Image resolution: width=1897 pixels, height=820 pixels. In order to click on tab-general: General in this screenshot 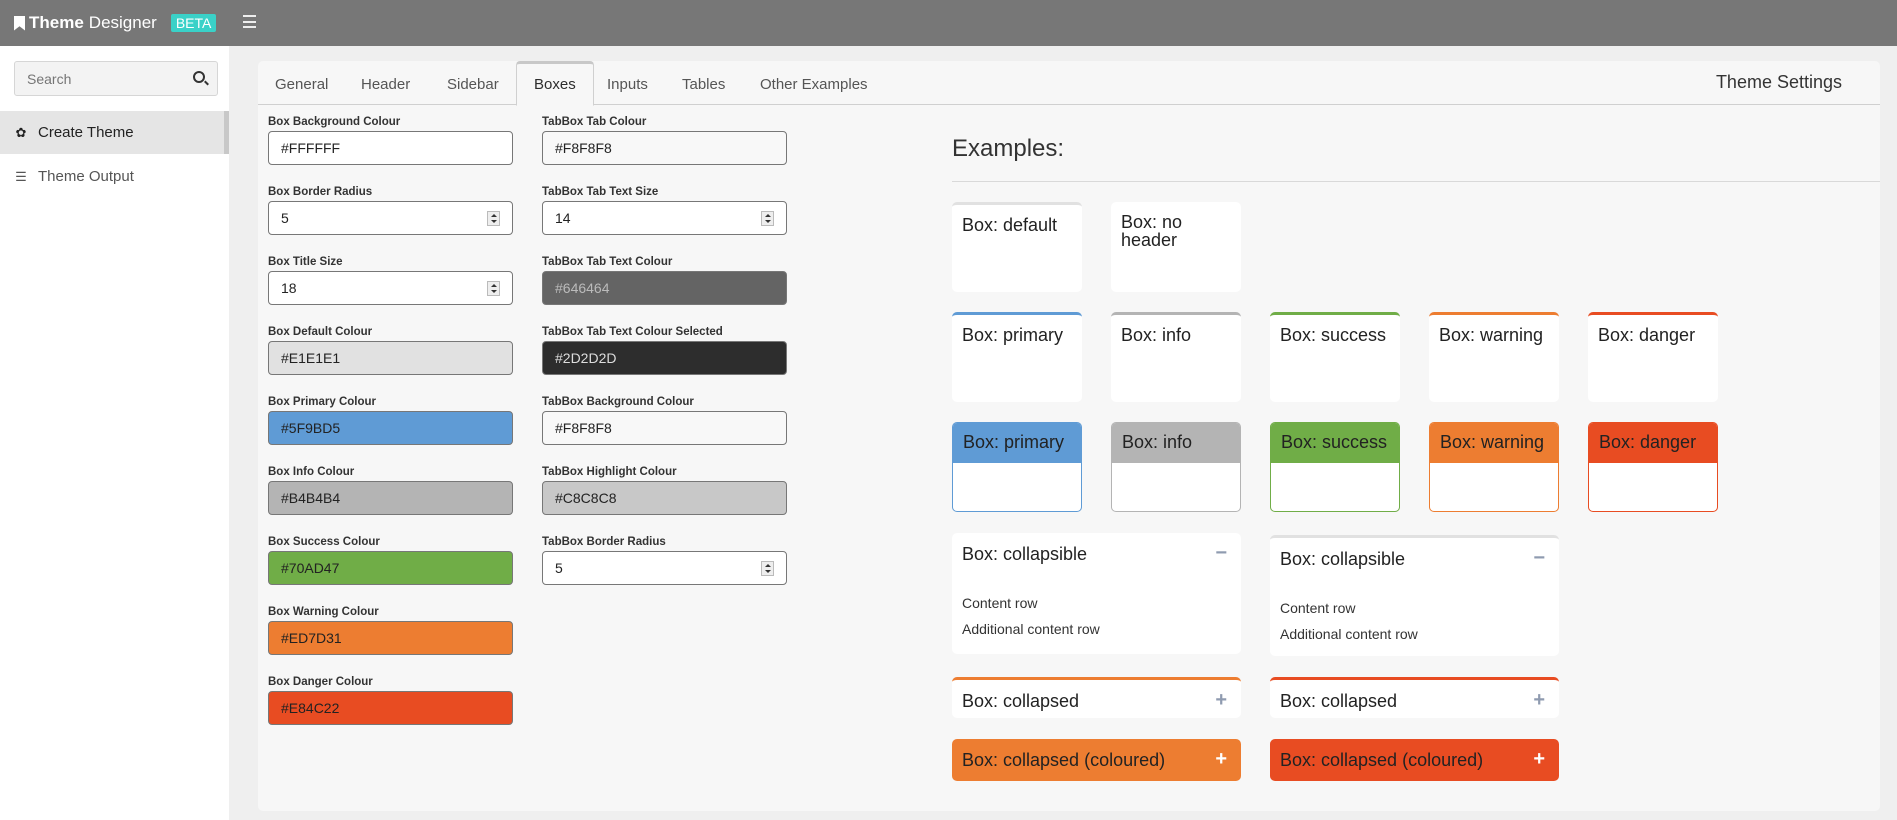, I will do `click(301, 83)`.